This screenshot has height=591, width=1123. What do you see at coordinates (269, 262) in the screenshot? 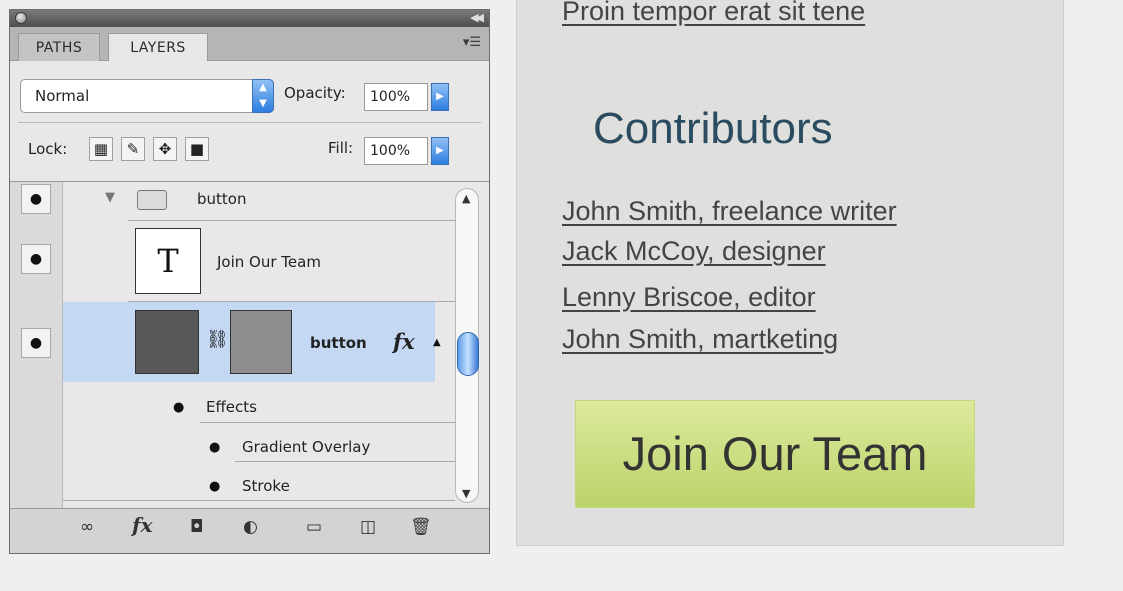
I see `text-layer-name: Join Our Team` at bounding box center [269, 262].